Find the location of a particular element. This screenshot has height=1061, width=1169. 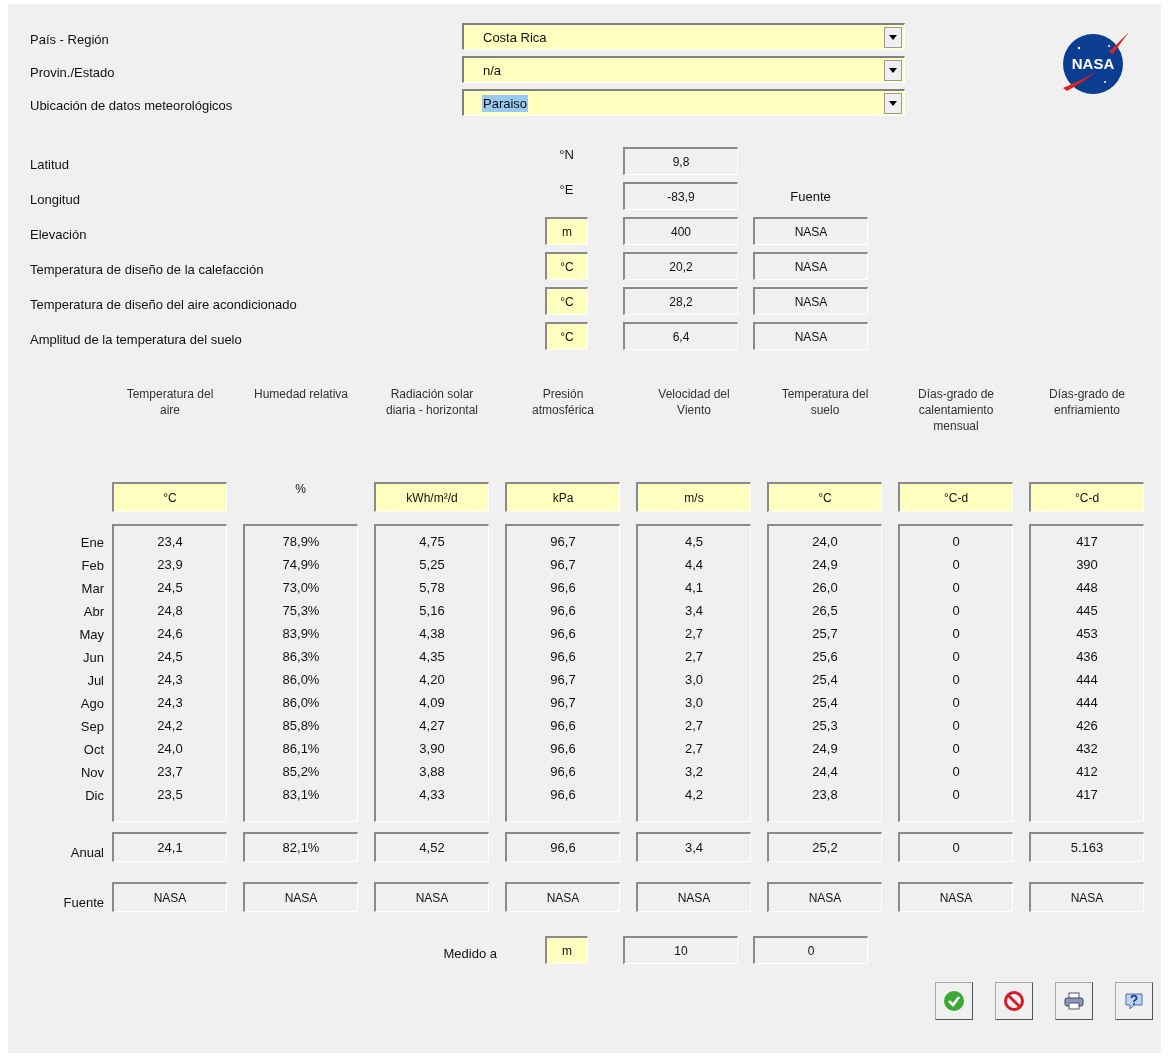

monthly-value: 74,9% is located at coordinates (301, 565).